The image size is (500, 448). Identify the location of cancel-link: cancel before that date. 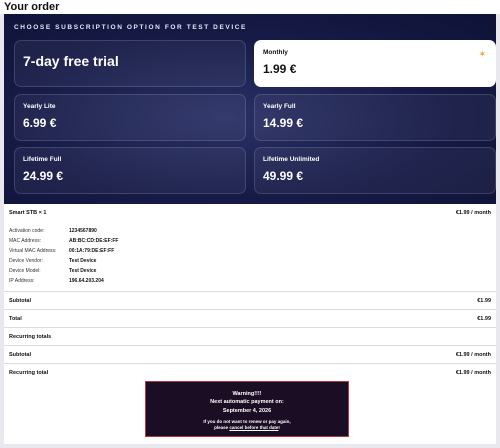
(253, 427).